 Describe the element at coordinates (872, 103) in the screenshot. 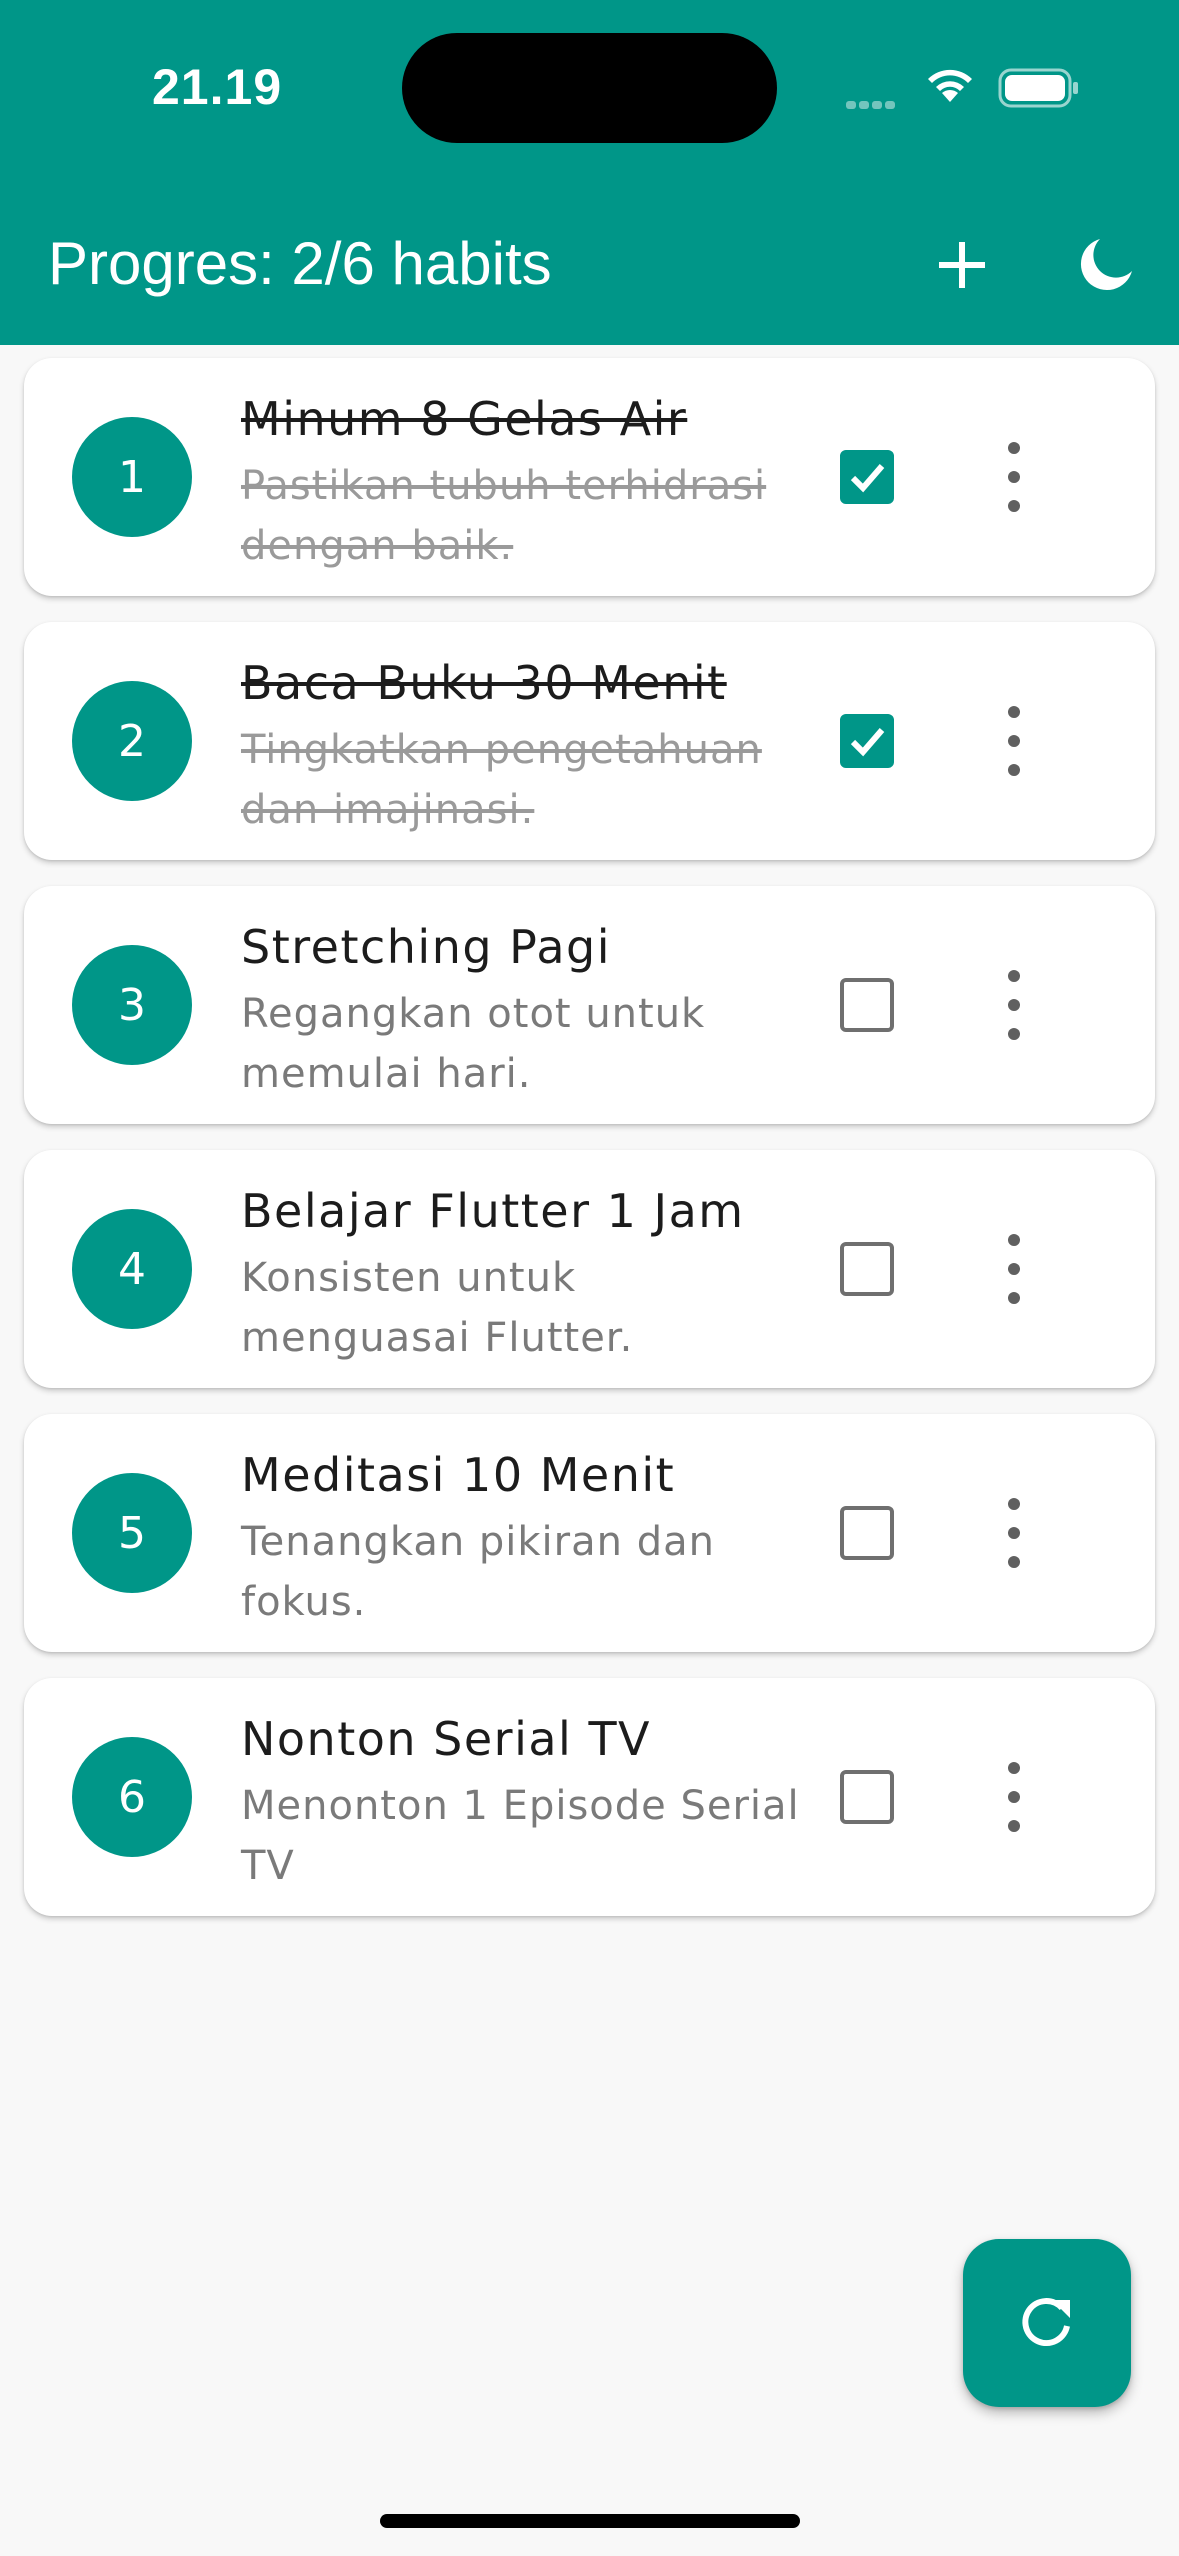

I see `cellular-signal-icon` at that location.